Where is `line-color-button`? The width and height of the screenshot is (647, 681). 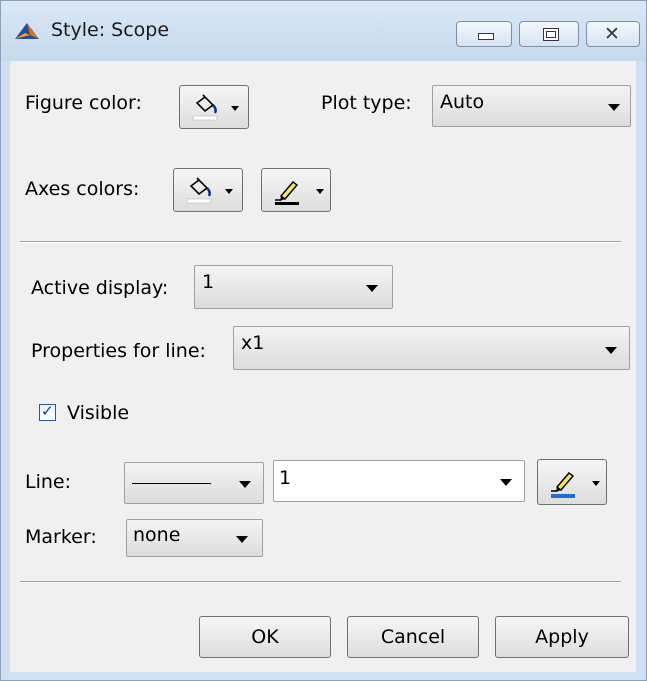
line-color-button is located at coordinates (572, 482).